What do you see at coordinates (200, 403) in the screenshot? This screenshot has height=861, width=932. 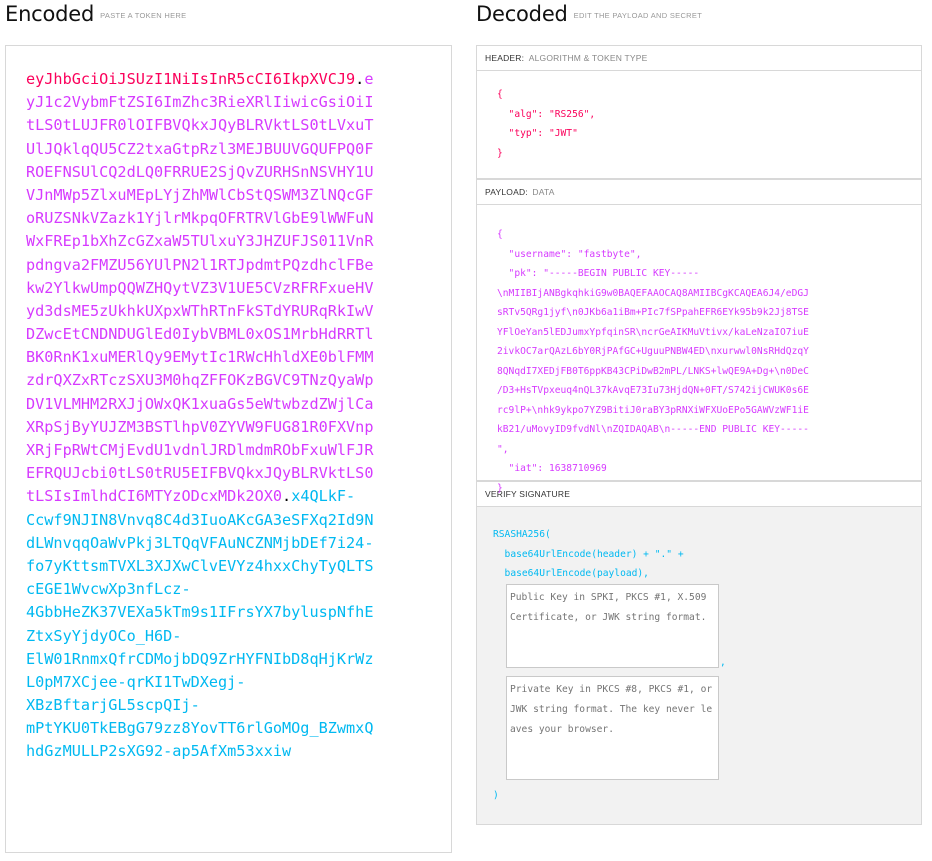 I see `token-payload-segment: DV1VLMHM2RXJjOWxQK1xuaGs5eWtwbzdZWjlCa` at bounding box center [200, 403].